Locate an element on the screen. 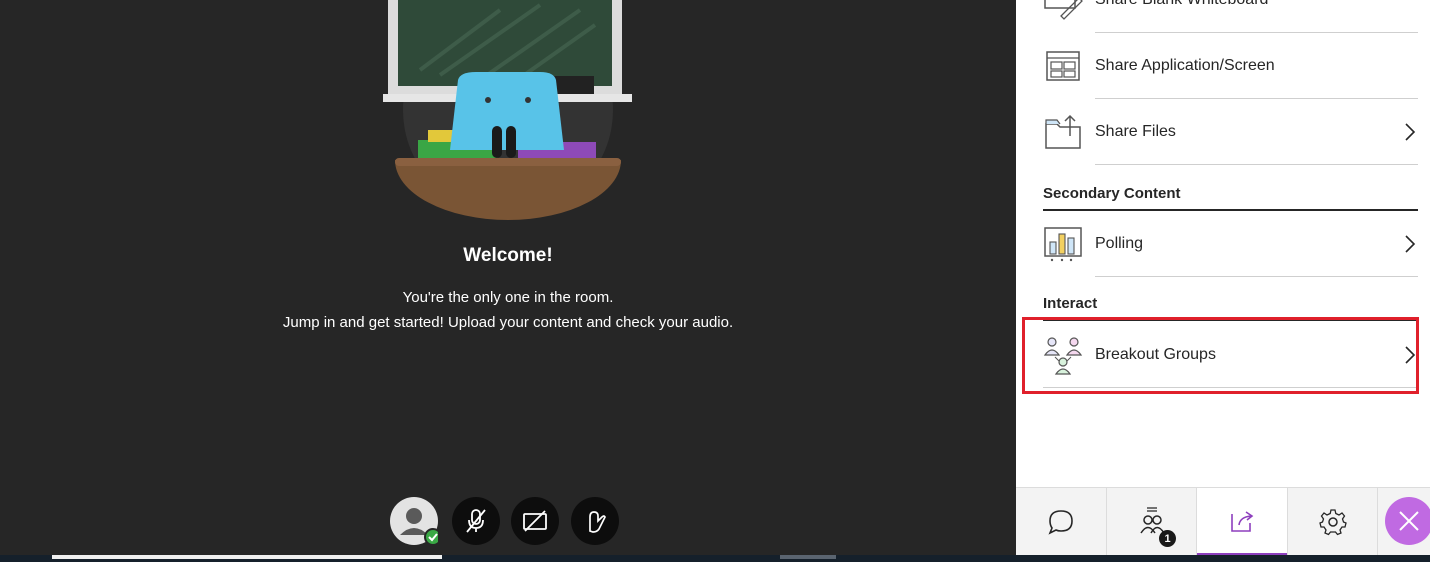 The image size is (1430, 562). share-application-screen-label: Share Application/Screen is located at coordinates (1185, 65).